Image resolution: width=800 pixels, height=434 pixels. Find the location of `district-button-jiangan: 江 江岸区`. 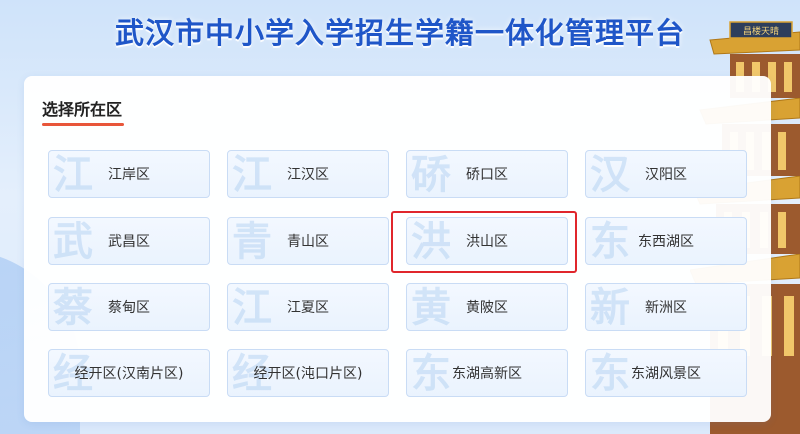

district-button-jiangan: 江 江岸区 is located at coordinates (129, 174).